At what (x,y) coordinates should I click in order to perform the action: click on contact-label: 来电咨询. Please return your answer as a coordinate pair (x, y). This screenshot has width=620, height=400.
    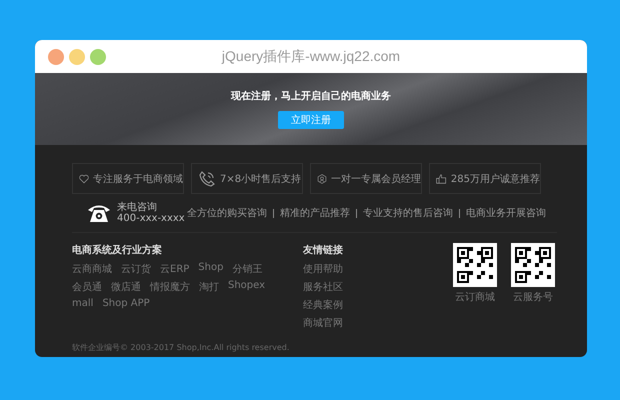
    Looking at the image, I should click on (137, 207).